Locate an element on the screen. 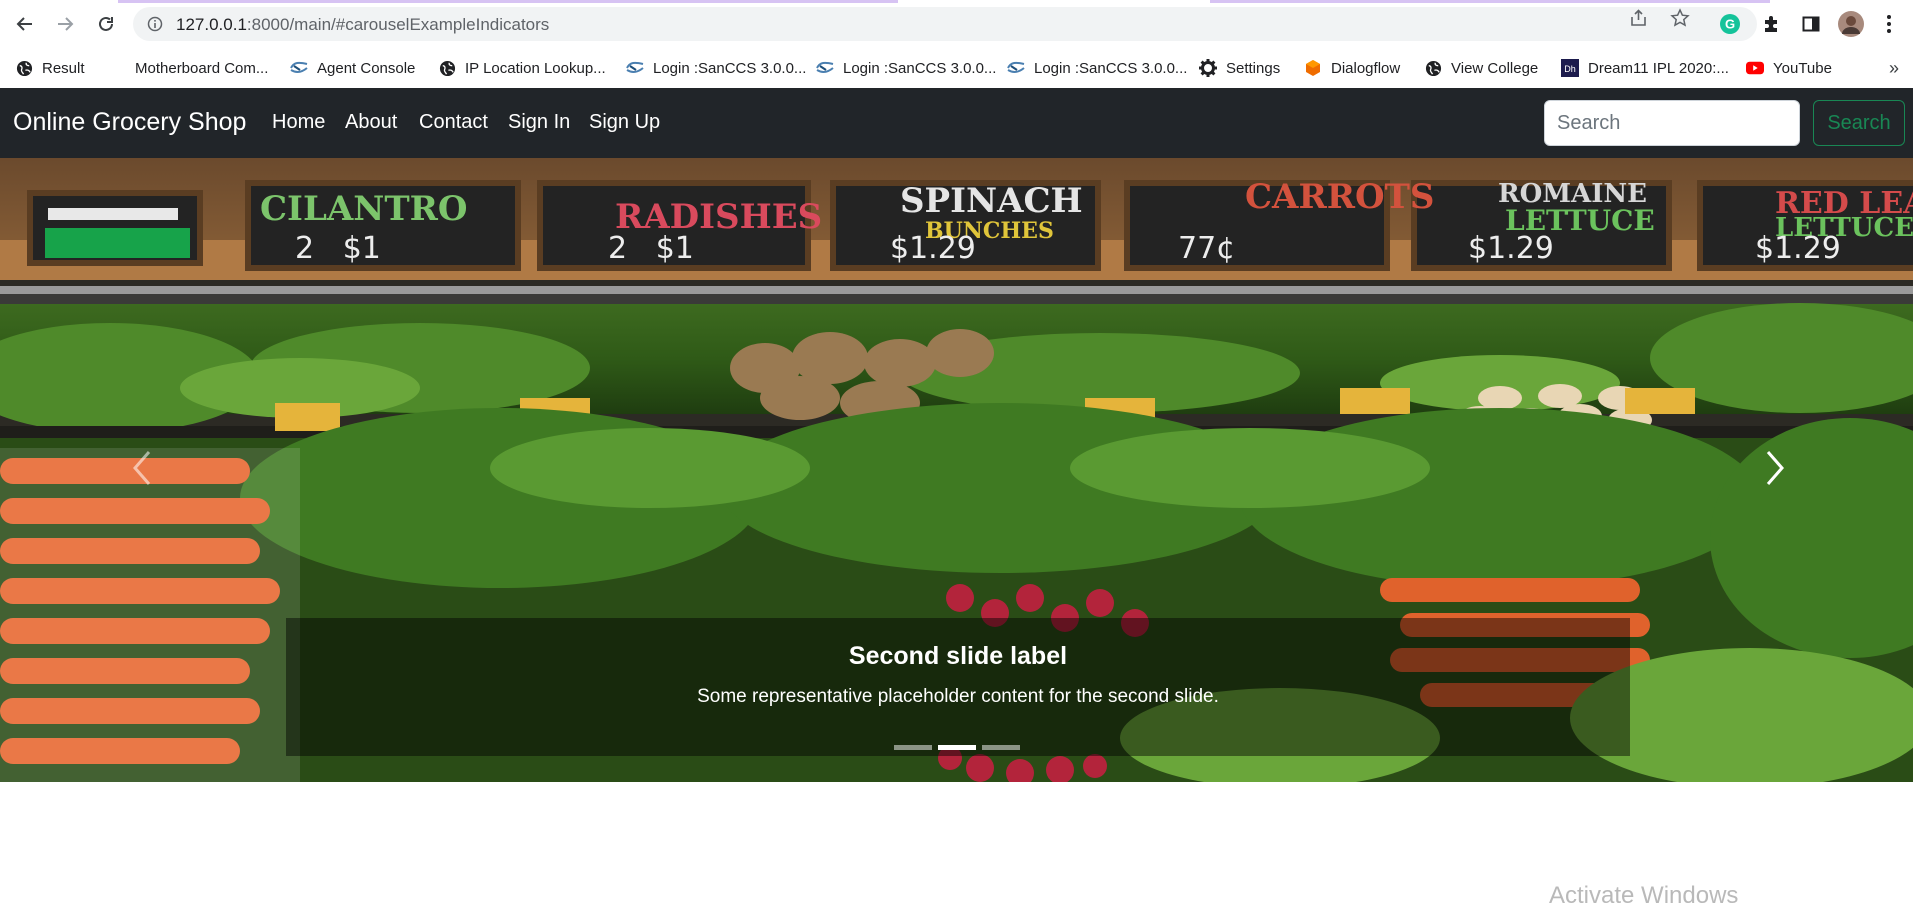 The image size is (1913, 910). kebab-menu-icon is located at coordinates (1889, 24).